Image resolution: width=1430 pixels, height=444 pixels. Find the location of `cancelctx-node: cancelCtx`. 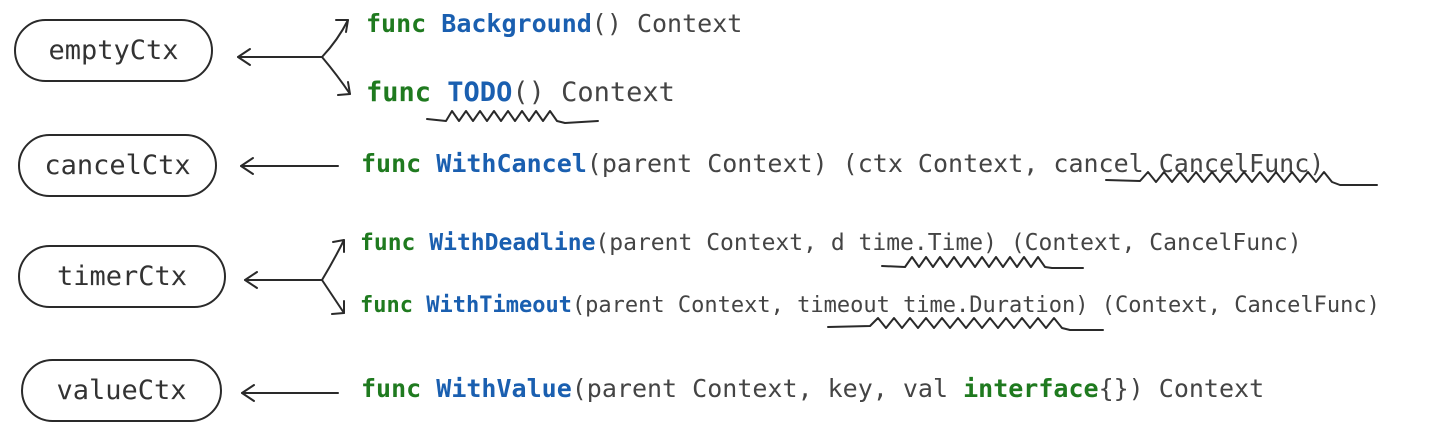

cancelctx-node: cancelCtx is located at coordinates (117, 165).